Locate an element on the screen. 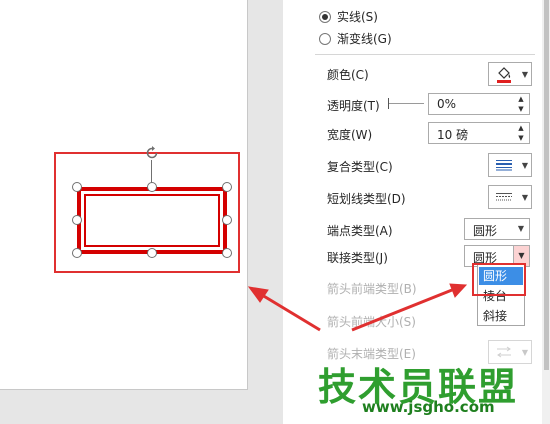  pane-scrollbar-thumb is located at coordinates (546, 185).